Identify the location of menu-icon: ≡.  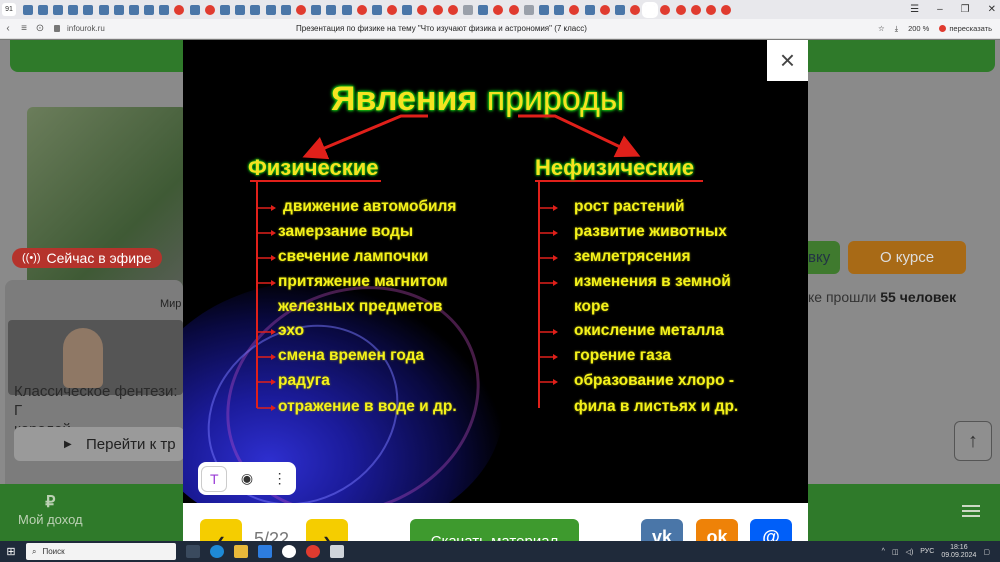
(24, 28).